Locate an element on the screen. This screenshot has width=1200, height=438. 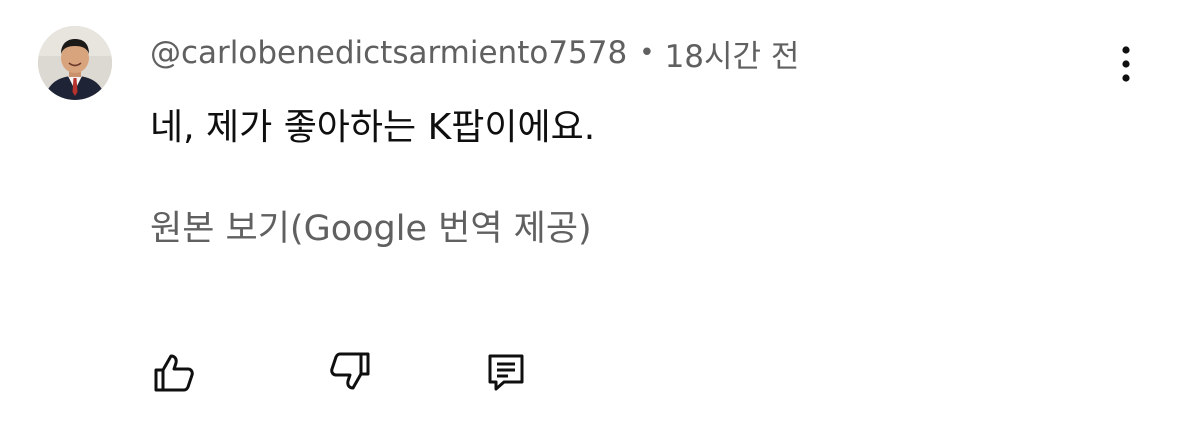
author-name: @carlobenedictsarmiento7578 is located at coordinates (388, 53).